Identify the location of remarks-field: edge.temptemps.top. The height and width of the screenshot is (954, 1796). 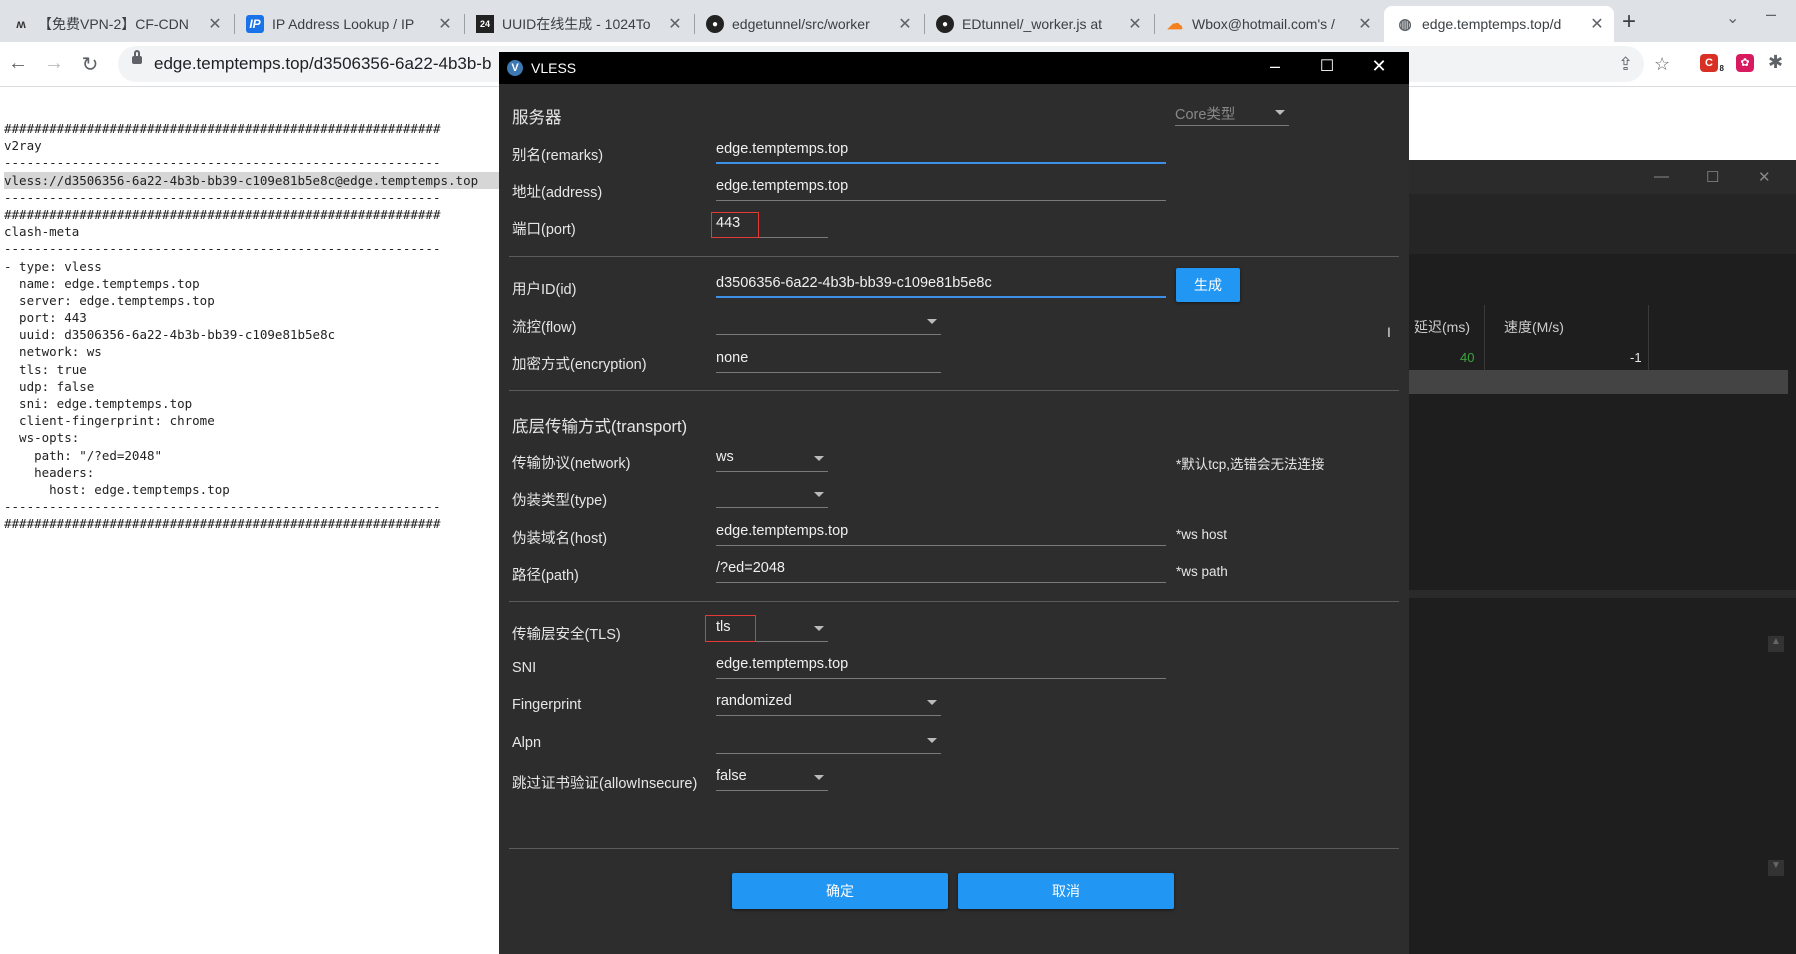
(941, 151).